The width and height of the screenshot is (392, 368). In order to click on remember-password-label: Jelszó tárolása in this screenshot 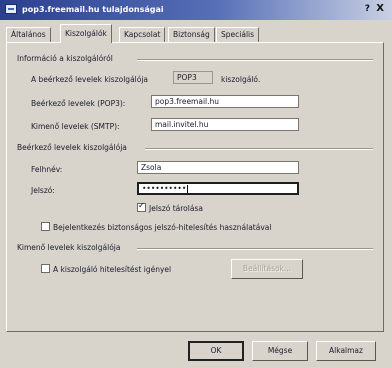, I will do `click(176, 208)`.